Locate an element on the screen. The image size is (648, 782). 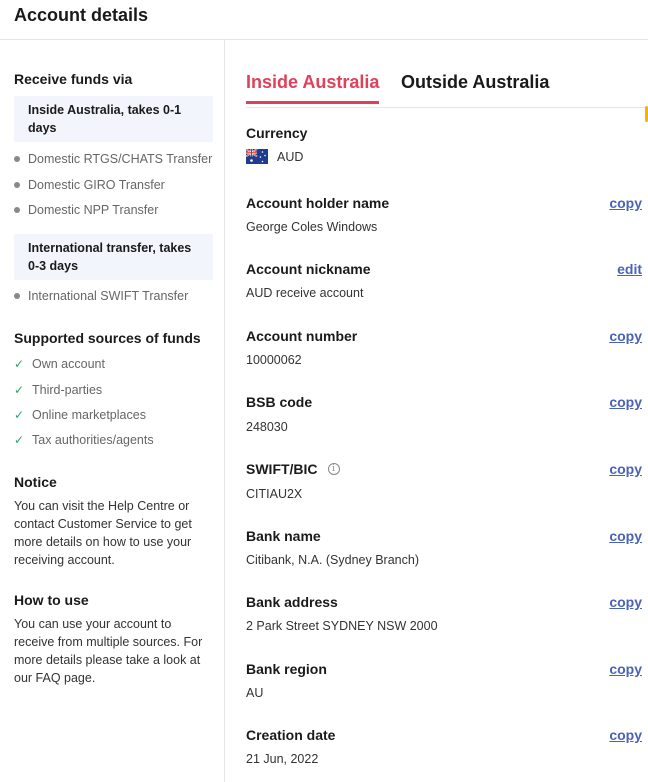
account-number-value: 10000062 is located at coordinates (274, 360).